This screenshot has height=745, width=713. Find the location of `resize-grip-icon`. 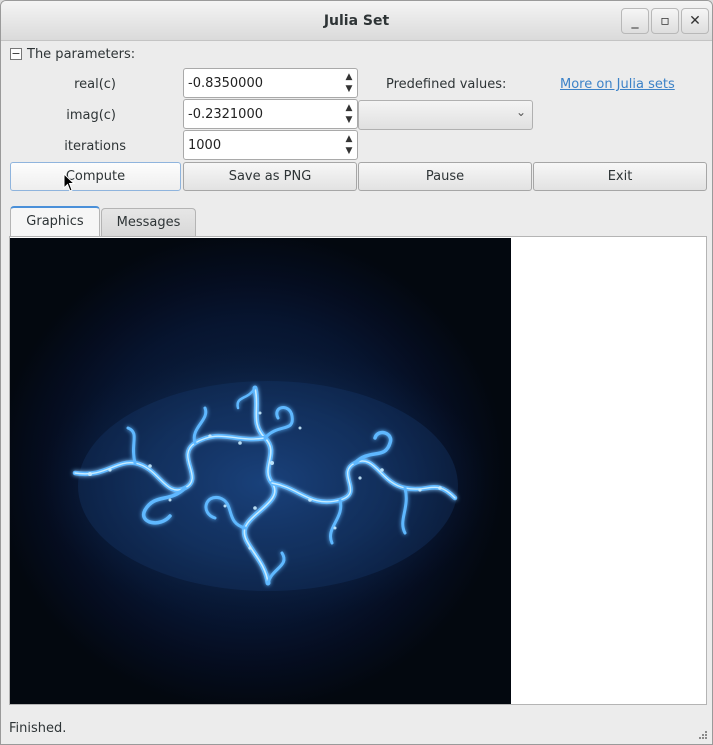

resize-grip-icon is located at coordinates (702, 734).